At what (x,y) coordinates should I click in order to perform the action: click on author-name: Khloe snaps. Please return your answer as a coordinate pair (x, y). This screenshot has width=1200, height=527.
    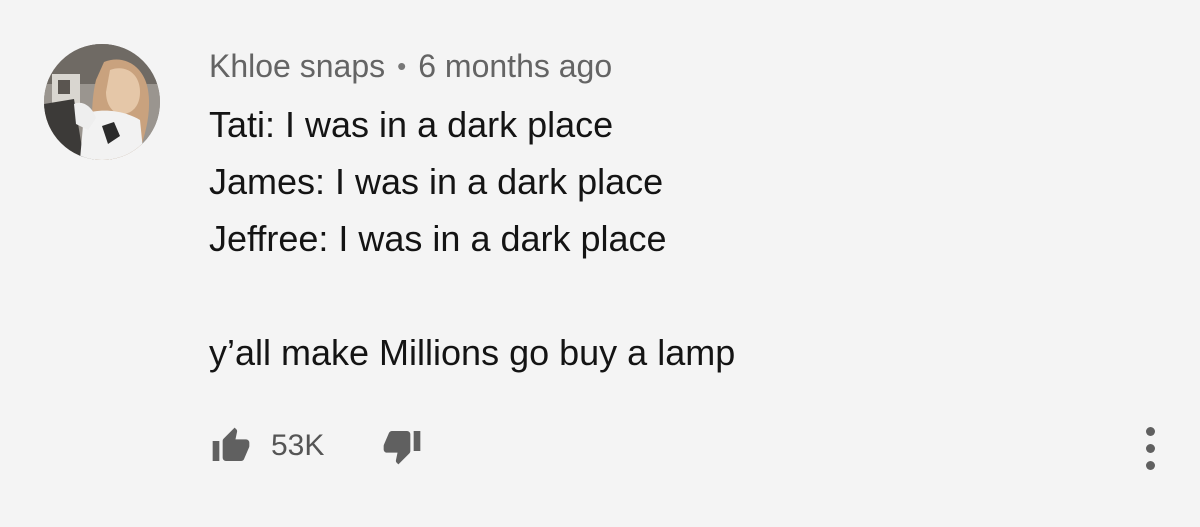
    Looking at the image, I should click on (297, 66).